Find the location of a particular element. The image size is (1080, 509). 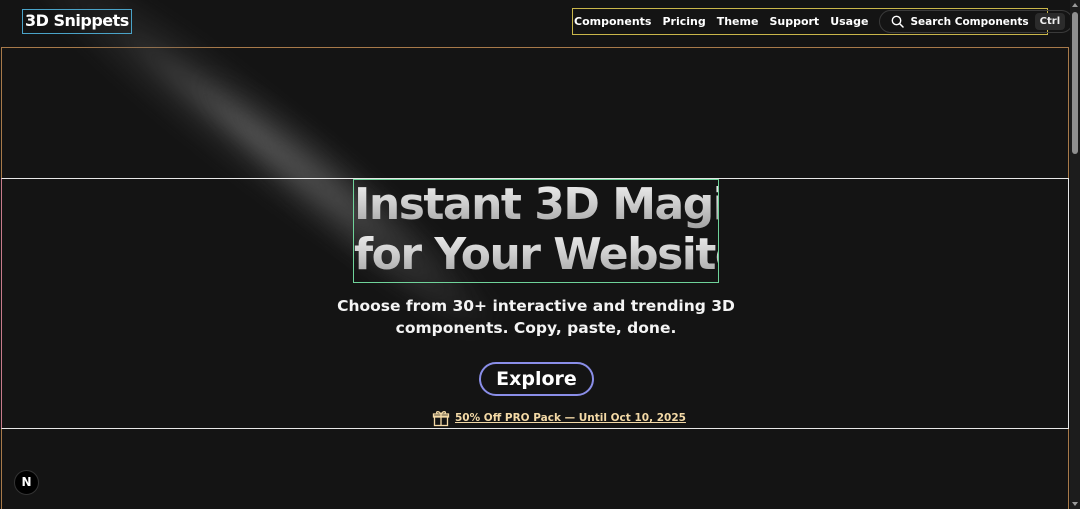

nav-usage: Usage is located at coordinates (849, 21).